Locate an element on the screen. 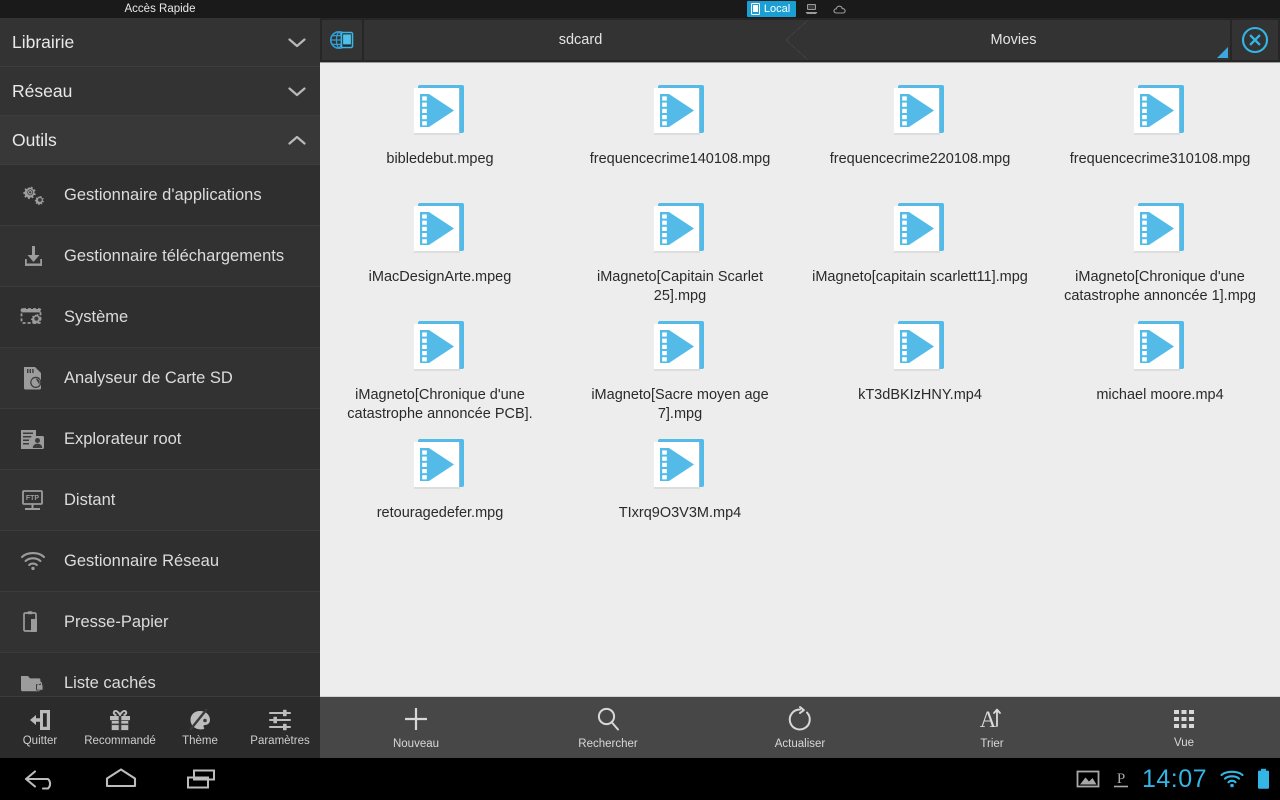 The width and height of the screenshot is (1280, 800). sidebar-group-librairie: Librairie is located at coordinates (160, 42).